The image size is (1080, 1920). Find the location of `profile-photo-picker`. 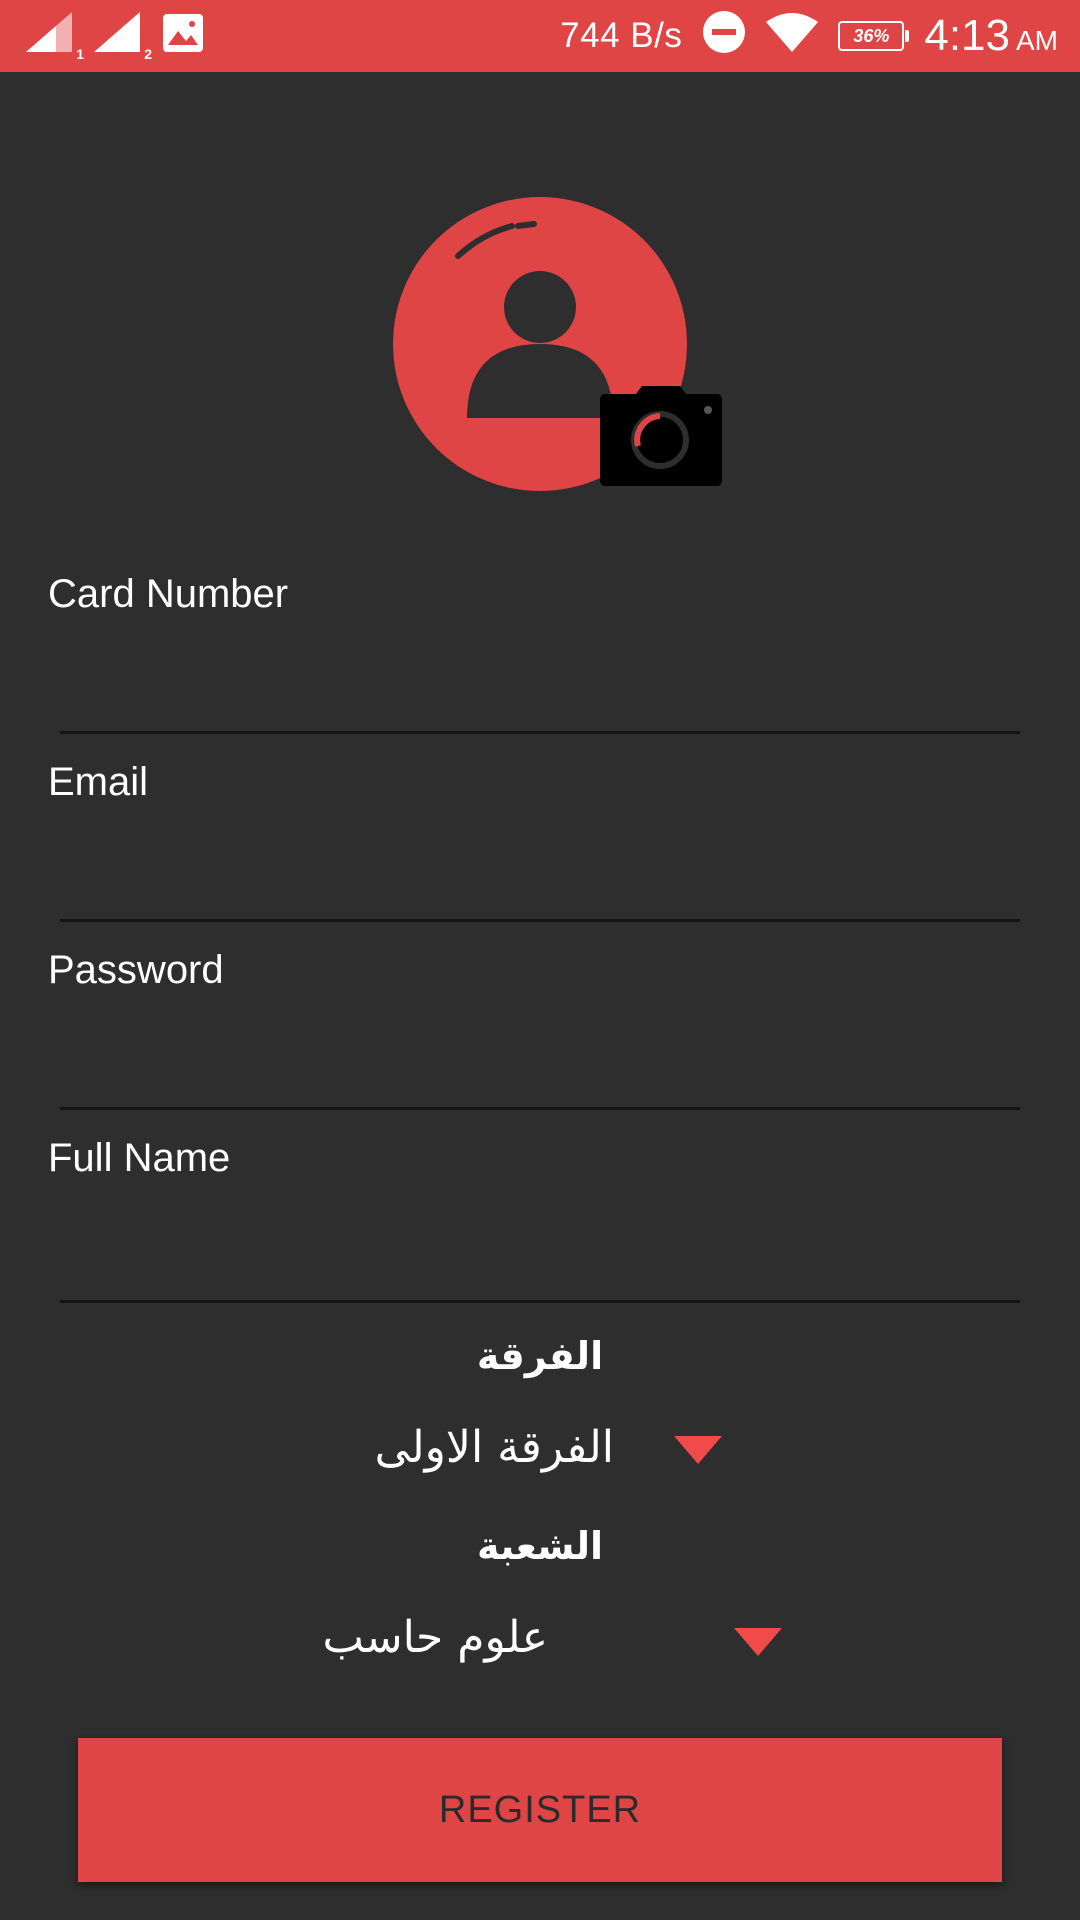

profile-photo-picker is located at coordinates (557, 346).